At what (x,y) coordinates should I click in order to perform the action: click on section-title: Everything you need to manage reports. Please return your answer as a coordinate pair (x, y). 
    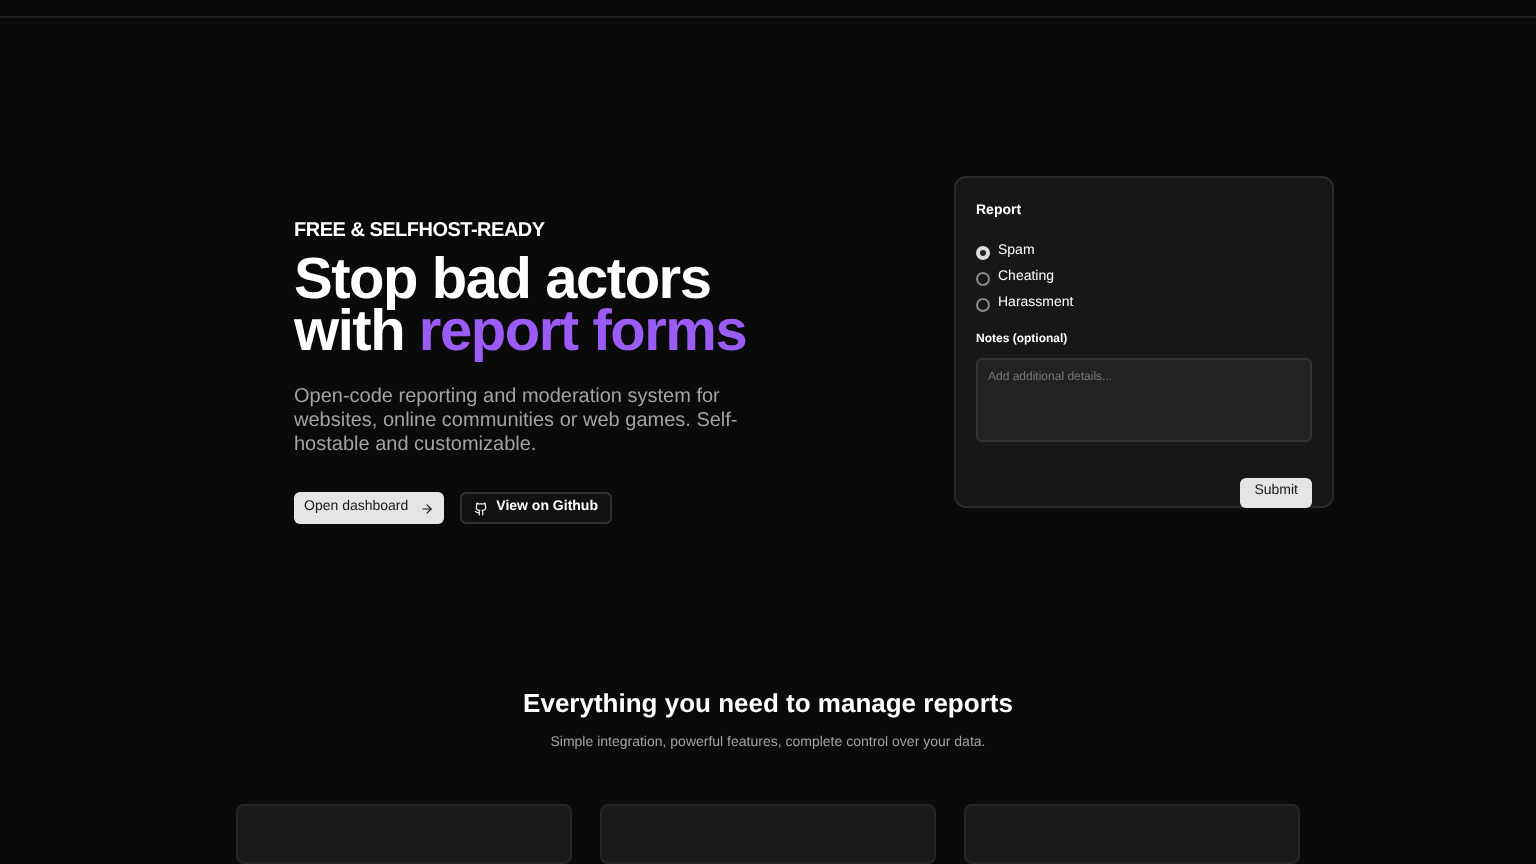
    Looking at the image, I should click on (768, 704).